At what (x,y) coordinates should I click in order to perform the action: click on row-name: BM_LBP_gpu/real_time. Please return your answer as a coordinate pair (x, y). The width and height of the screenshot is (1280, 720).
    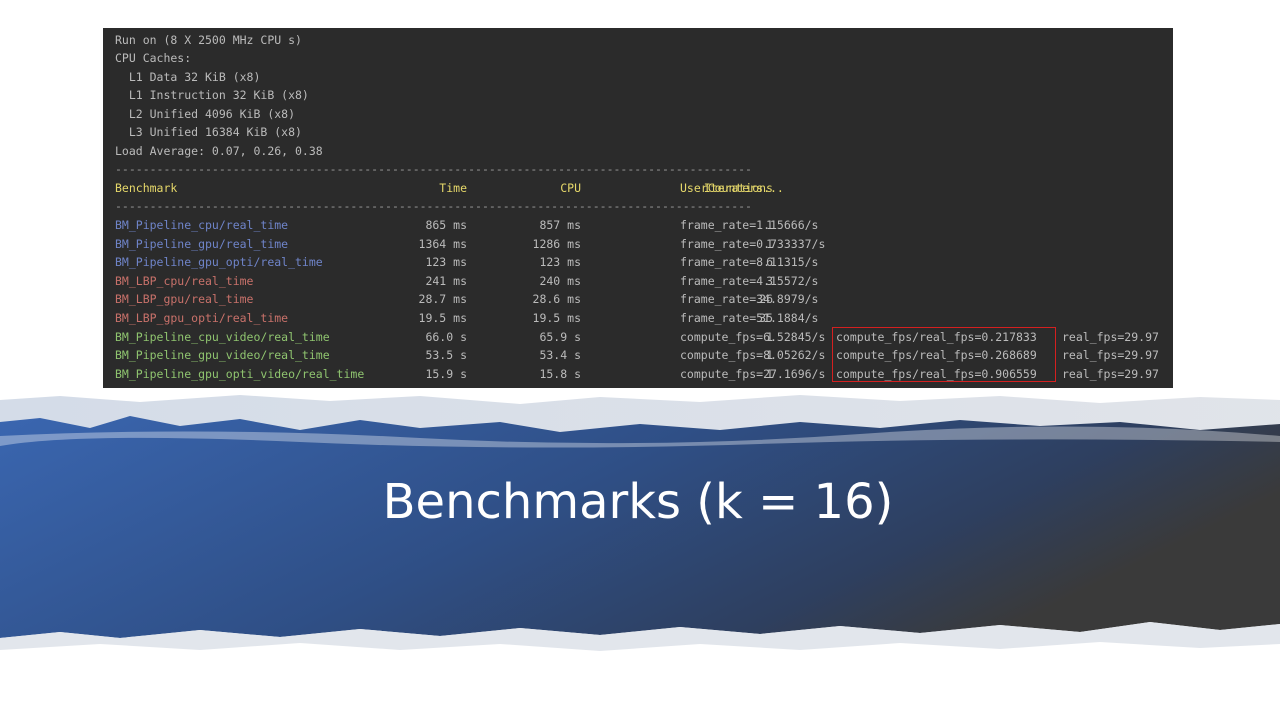
    Looking at the image, I should click on (184, 299).